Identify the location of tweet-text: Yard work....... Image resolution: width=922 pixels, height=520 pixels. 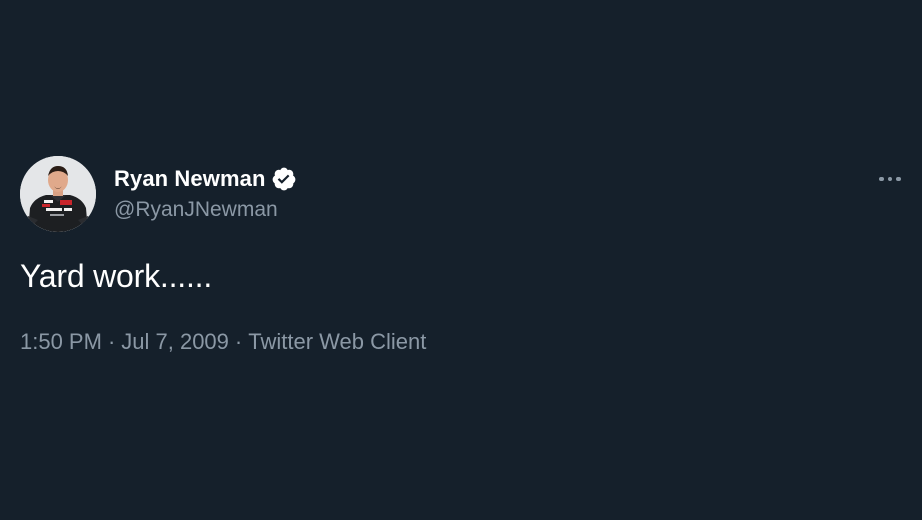
(116, 276).